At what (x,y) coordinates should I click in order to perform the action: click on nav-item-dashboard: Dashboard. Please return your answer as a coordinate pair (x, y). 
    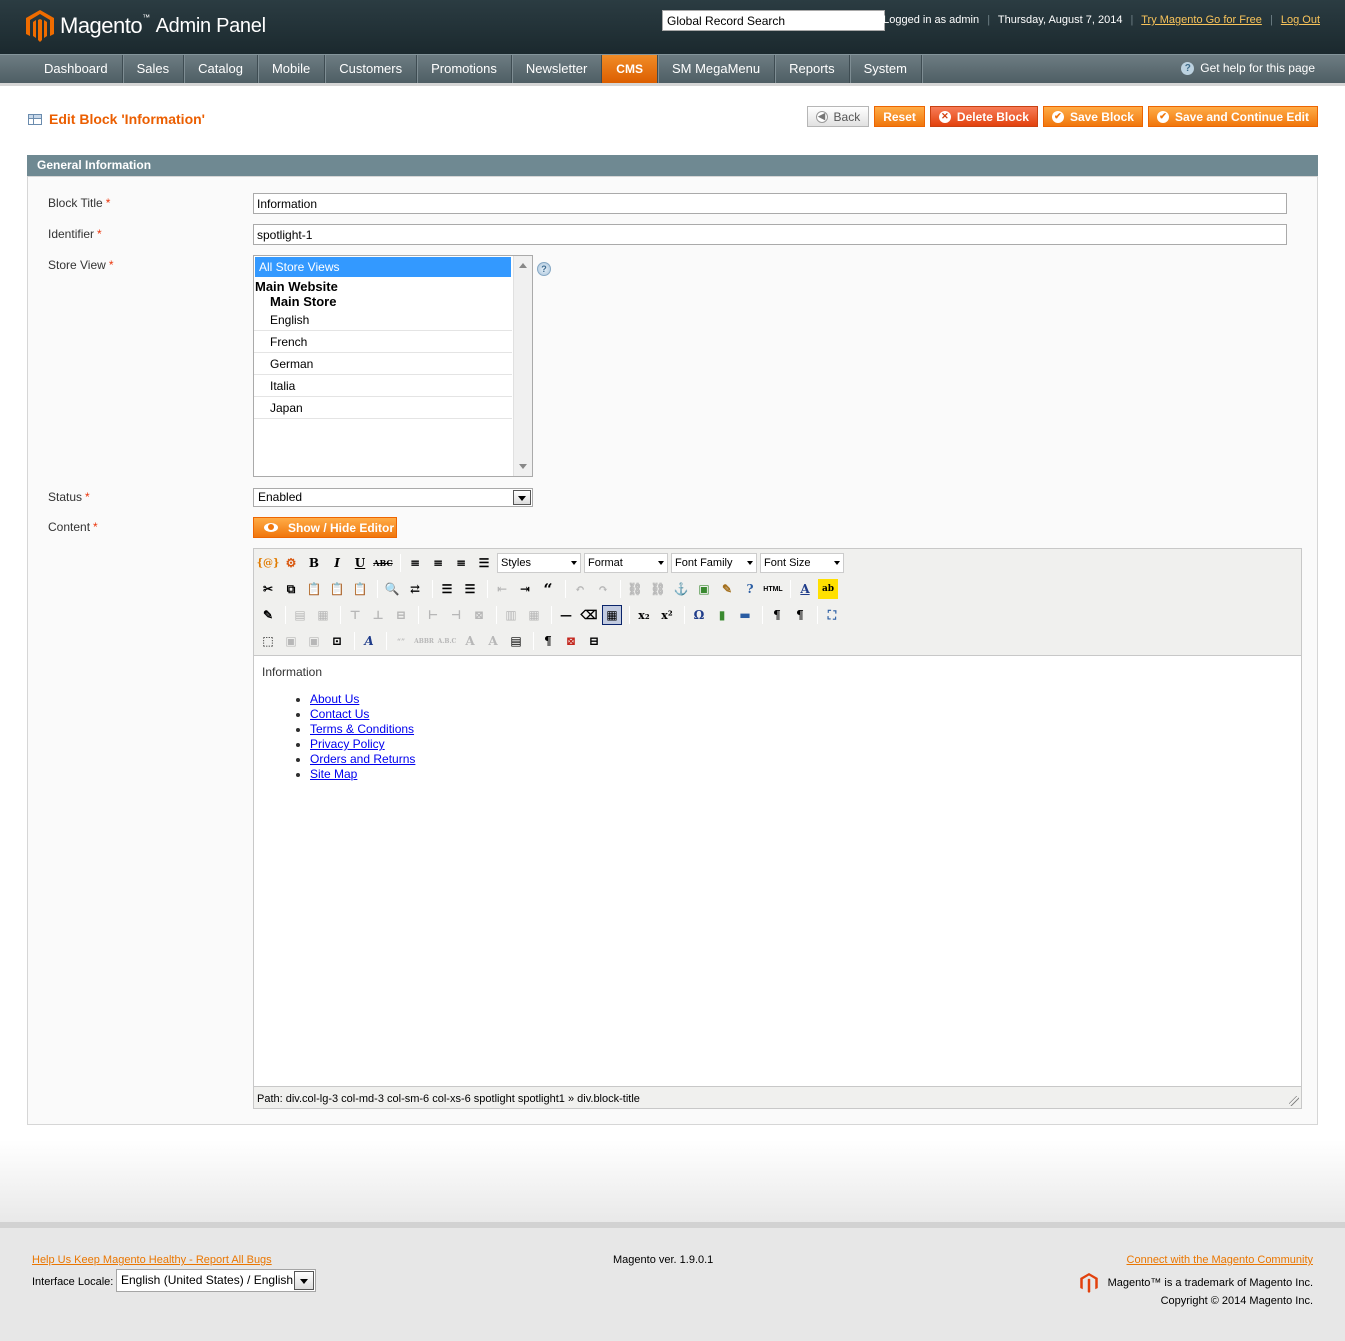
    Looking at the image, I should click on (76, 69).